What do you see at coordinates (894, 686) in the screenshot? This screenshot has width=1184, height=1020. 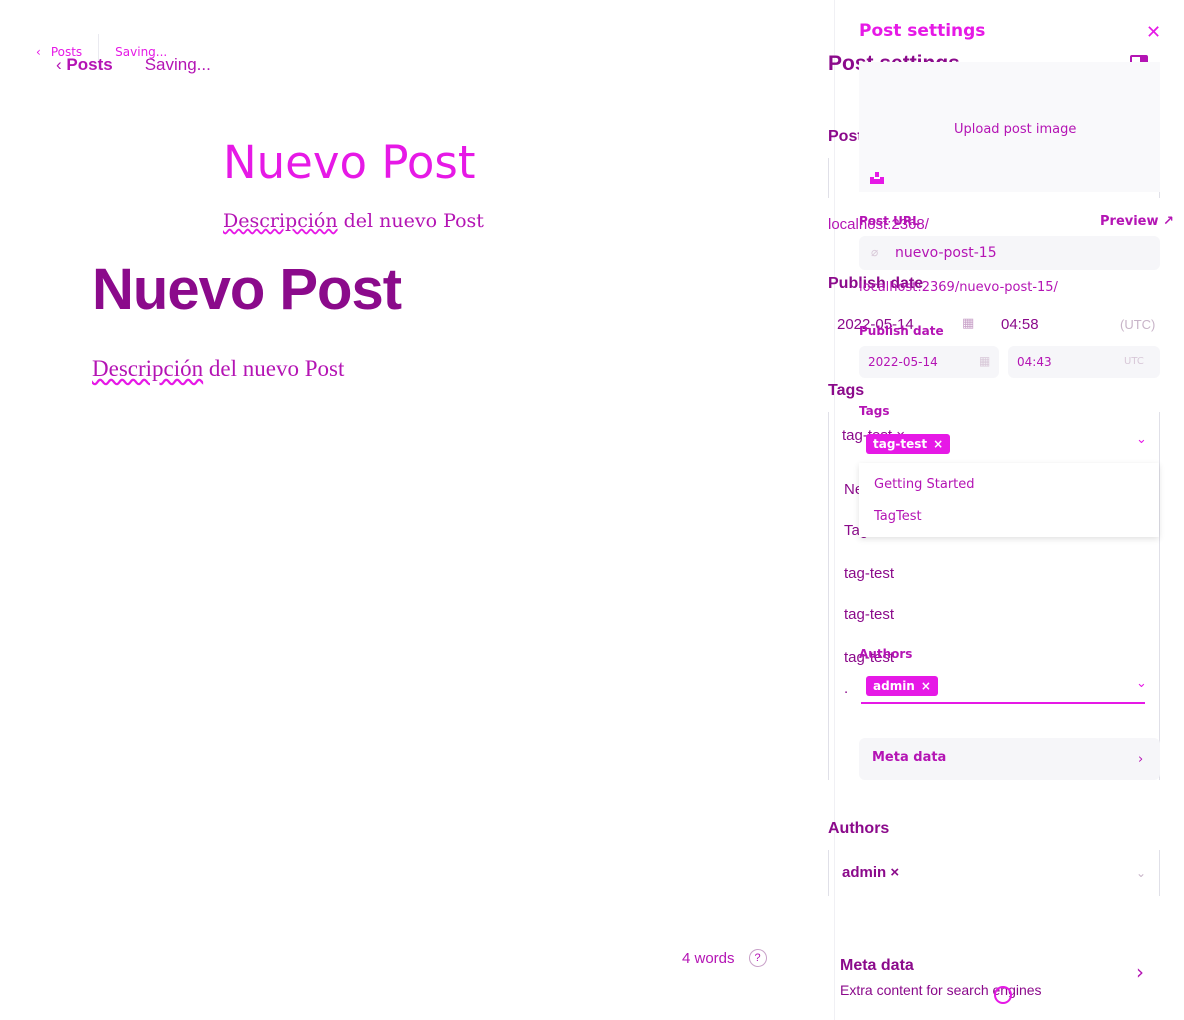 I see `author-chip-label: admin` at bounding box center [894, 686].